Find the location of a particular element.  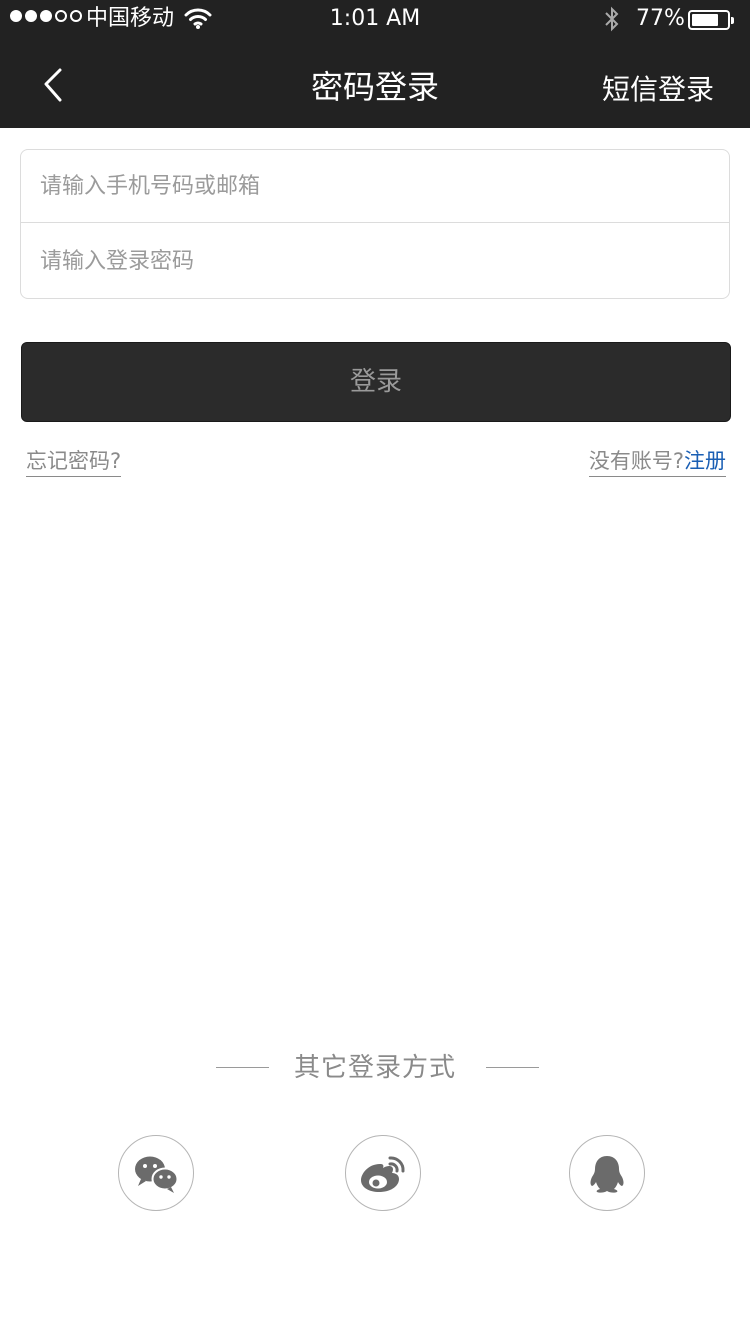

weibo-icon is located at coordinates (383, 1174).